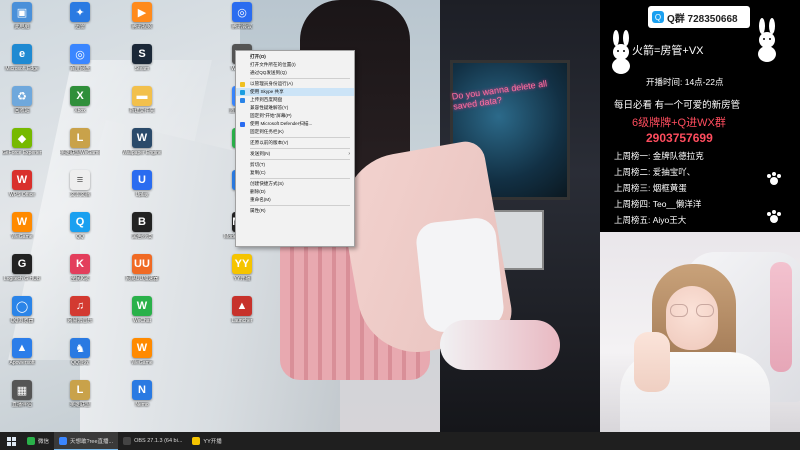 This screenshot has height=450, width=800. I want to click on taskbar-item: 微信, so click(38, 441).